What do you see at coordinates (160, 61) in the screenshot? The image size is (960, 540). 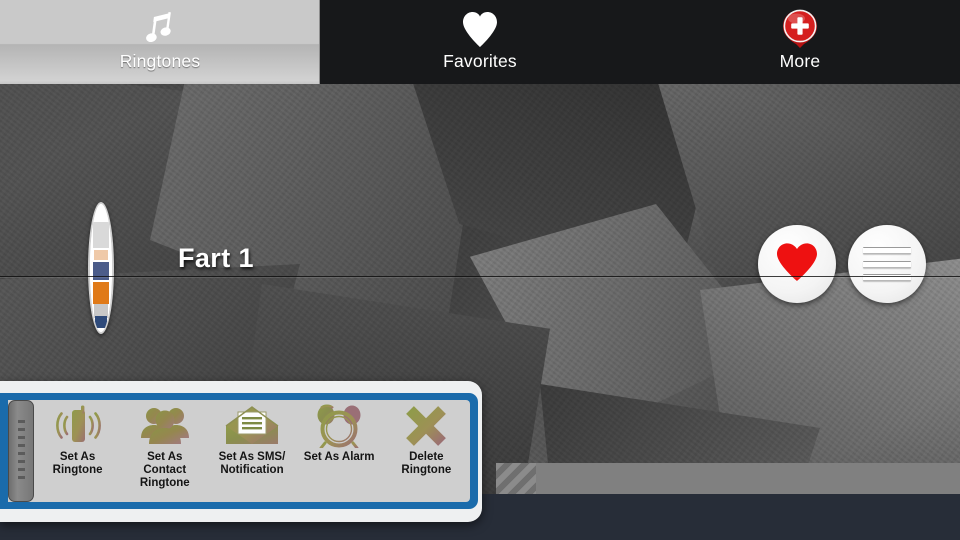 I see `tab-label-ringtones: Ringtones` at bounding box center [160, 61].